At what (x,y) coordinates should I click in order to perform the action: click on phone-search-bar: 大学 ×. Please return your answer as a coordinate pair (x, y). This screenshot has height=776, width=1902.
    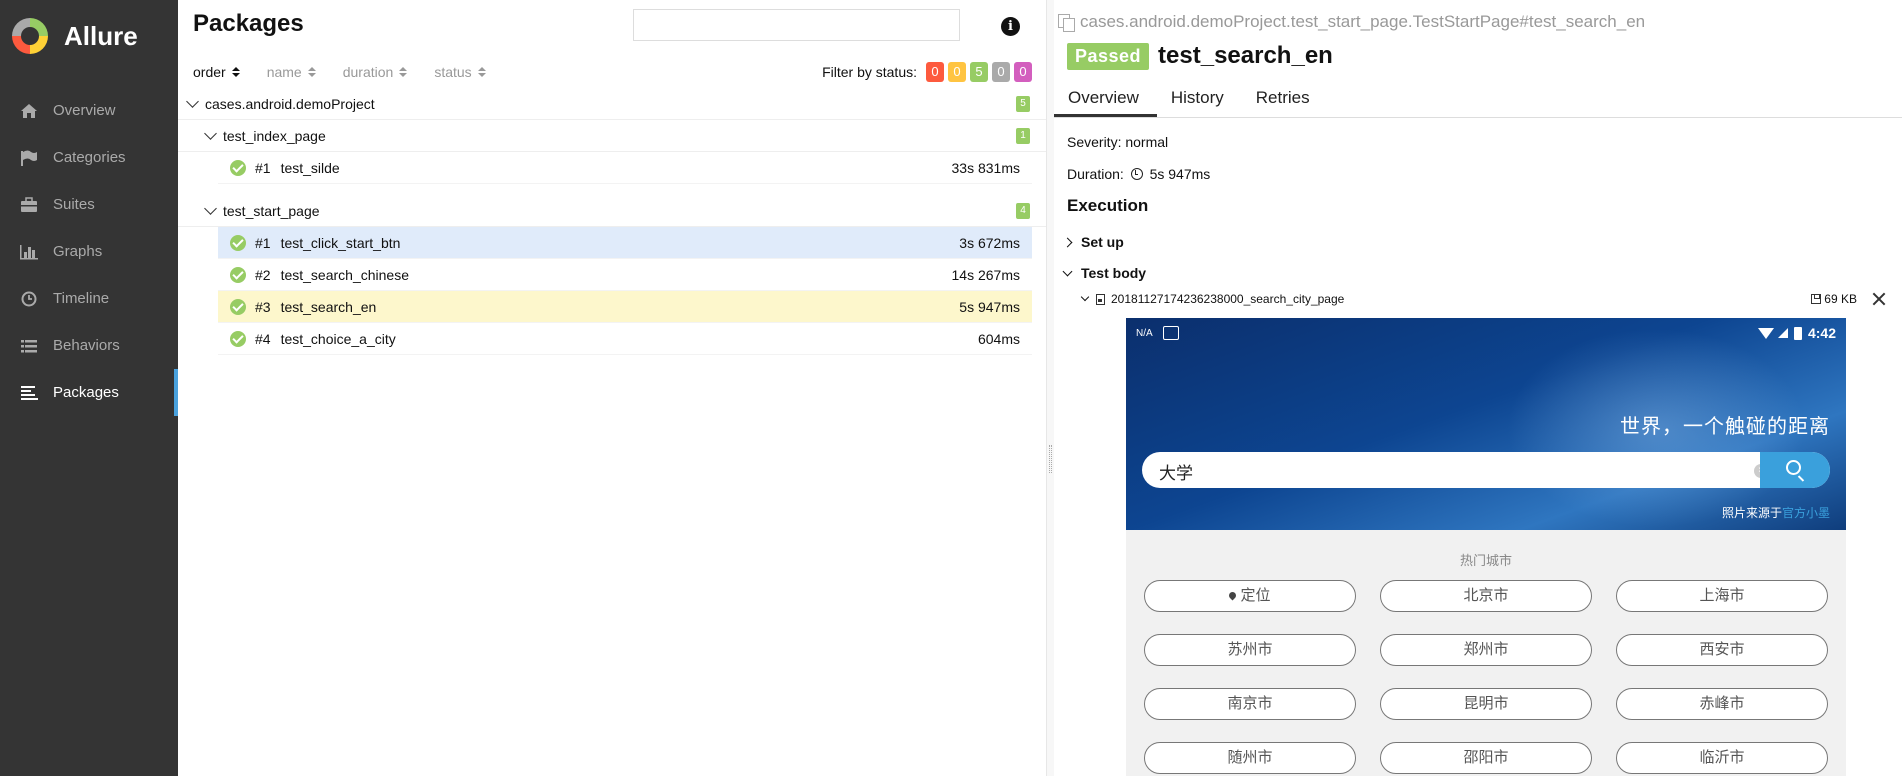
    Looking at the image, I should click on (1486, 470).